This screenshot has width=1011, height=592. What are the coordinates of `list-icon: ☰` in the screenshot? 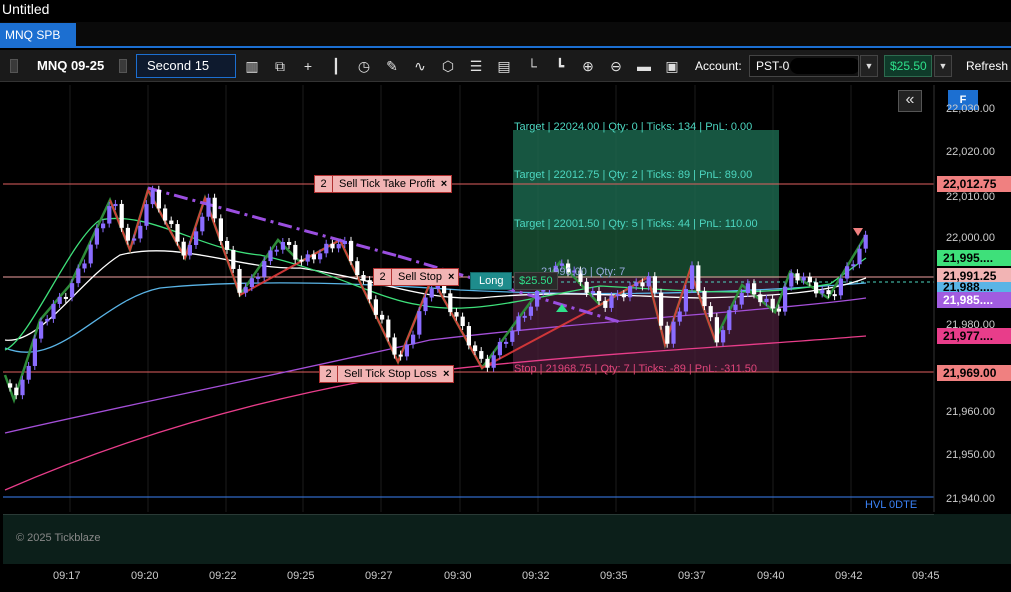 It's located at (476, 66).